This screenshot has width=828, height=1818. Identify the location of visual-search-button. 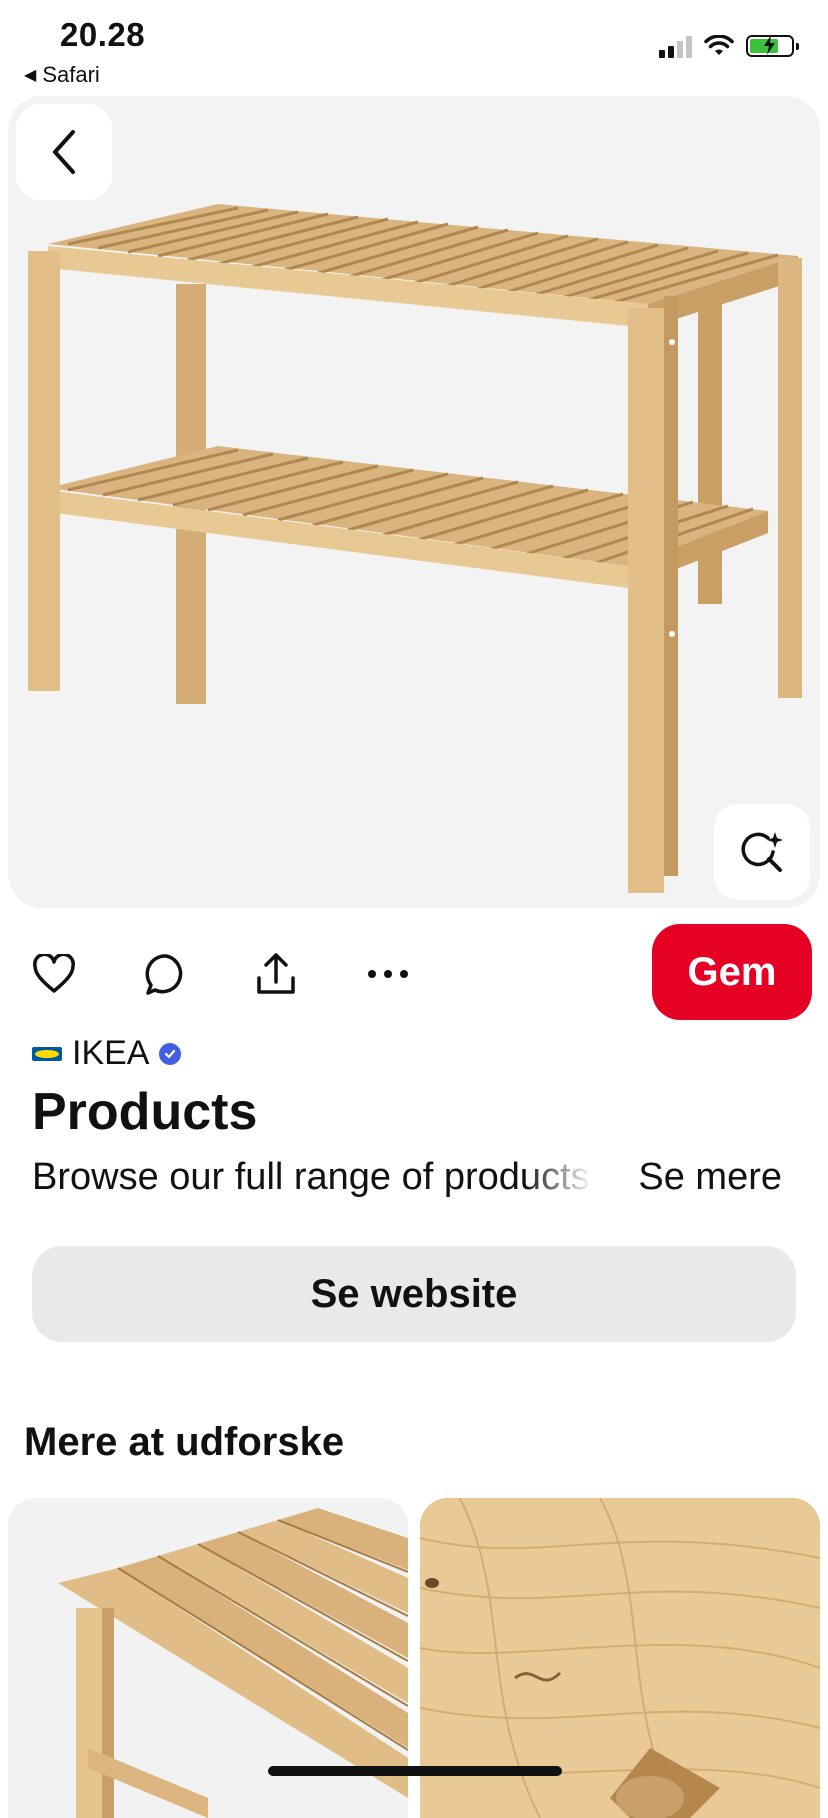
(762, 852).